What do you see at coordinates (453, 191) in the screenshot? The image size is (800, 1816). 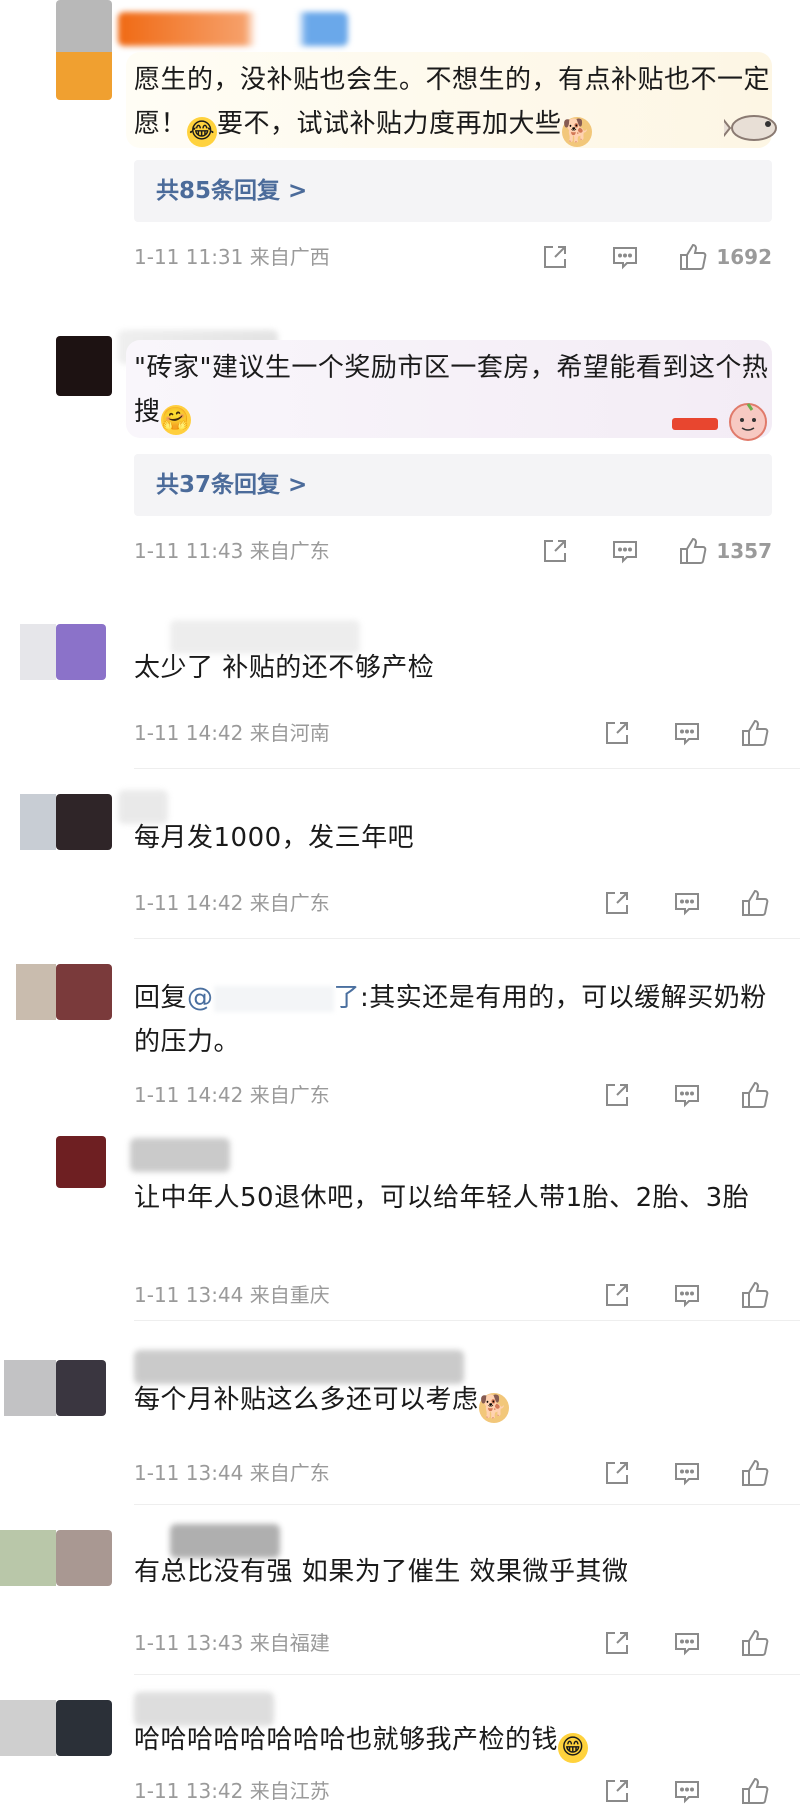 I see `view-replies-link: 共85条回复 >` at bounding box center [453, 191].